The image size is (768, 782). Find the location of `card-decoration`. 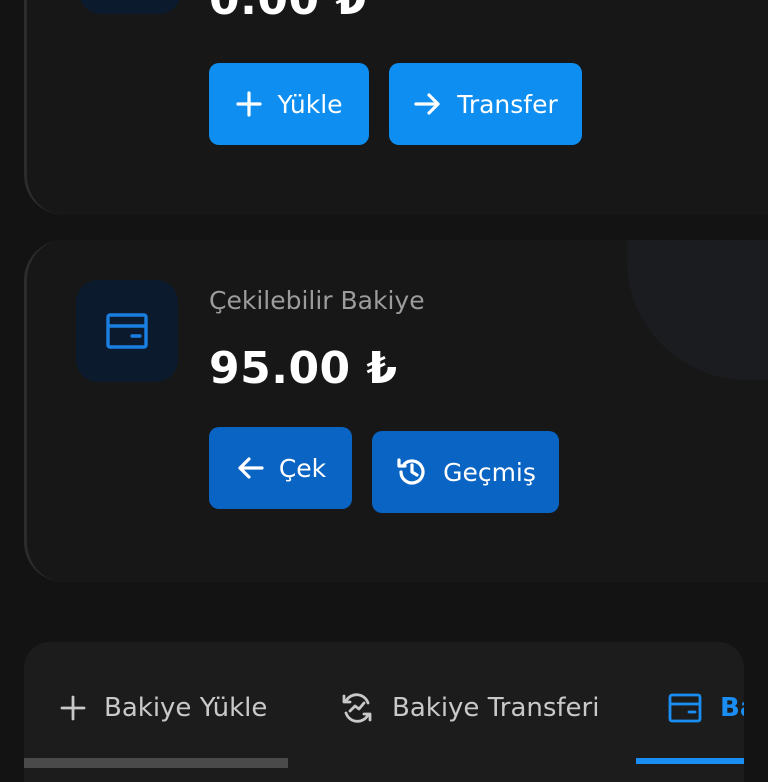

card-decoration is located at coordinates (697, 310).